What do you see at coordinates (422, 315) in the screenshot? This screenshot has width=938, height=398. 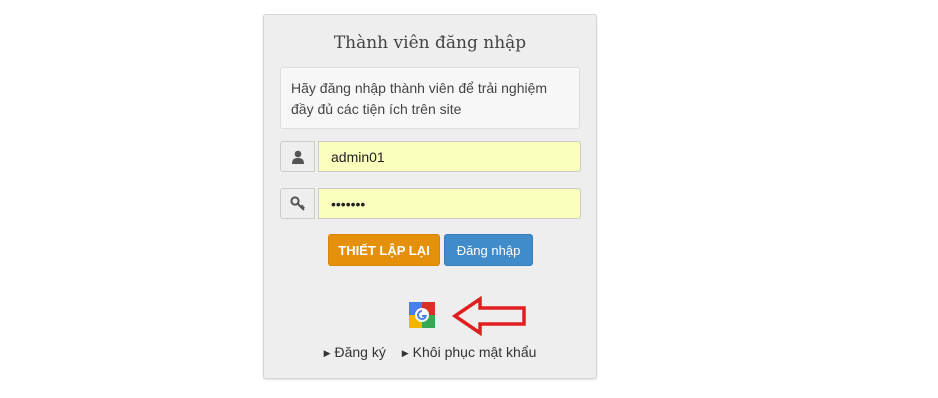 I see `google-login-icon` at bounding box center [422, 315].